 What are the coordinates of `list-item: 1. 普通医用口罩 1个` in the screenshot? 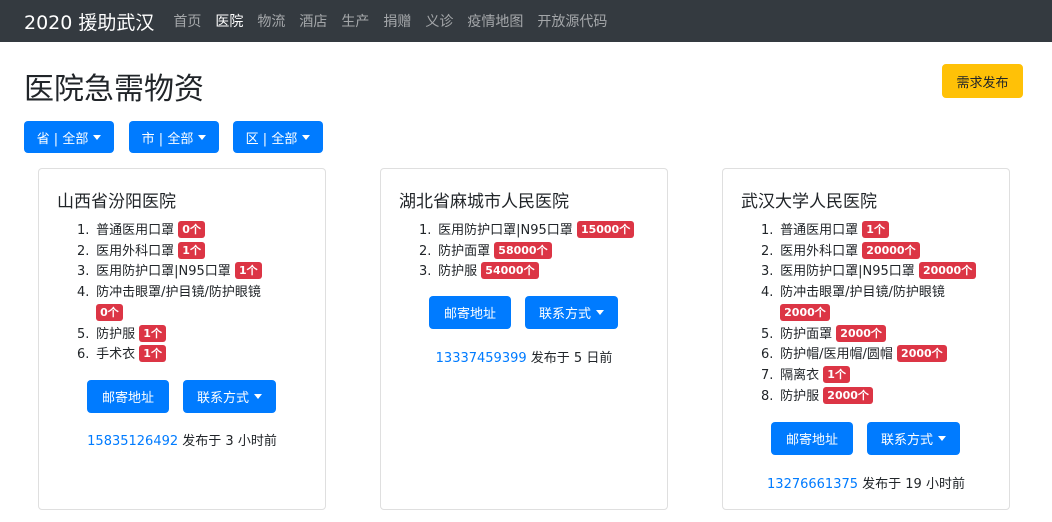 It's located at (881, 231).